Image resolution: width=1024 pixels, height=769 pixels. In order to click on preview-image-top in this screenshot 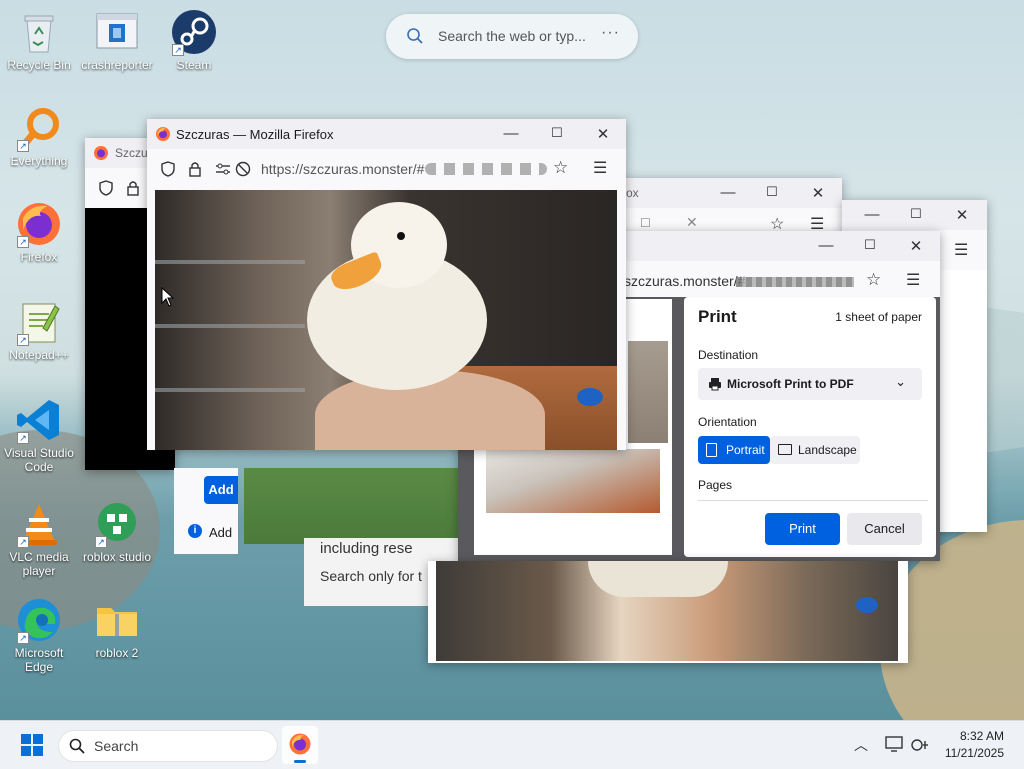, I will do `click(648, 392)`.